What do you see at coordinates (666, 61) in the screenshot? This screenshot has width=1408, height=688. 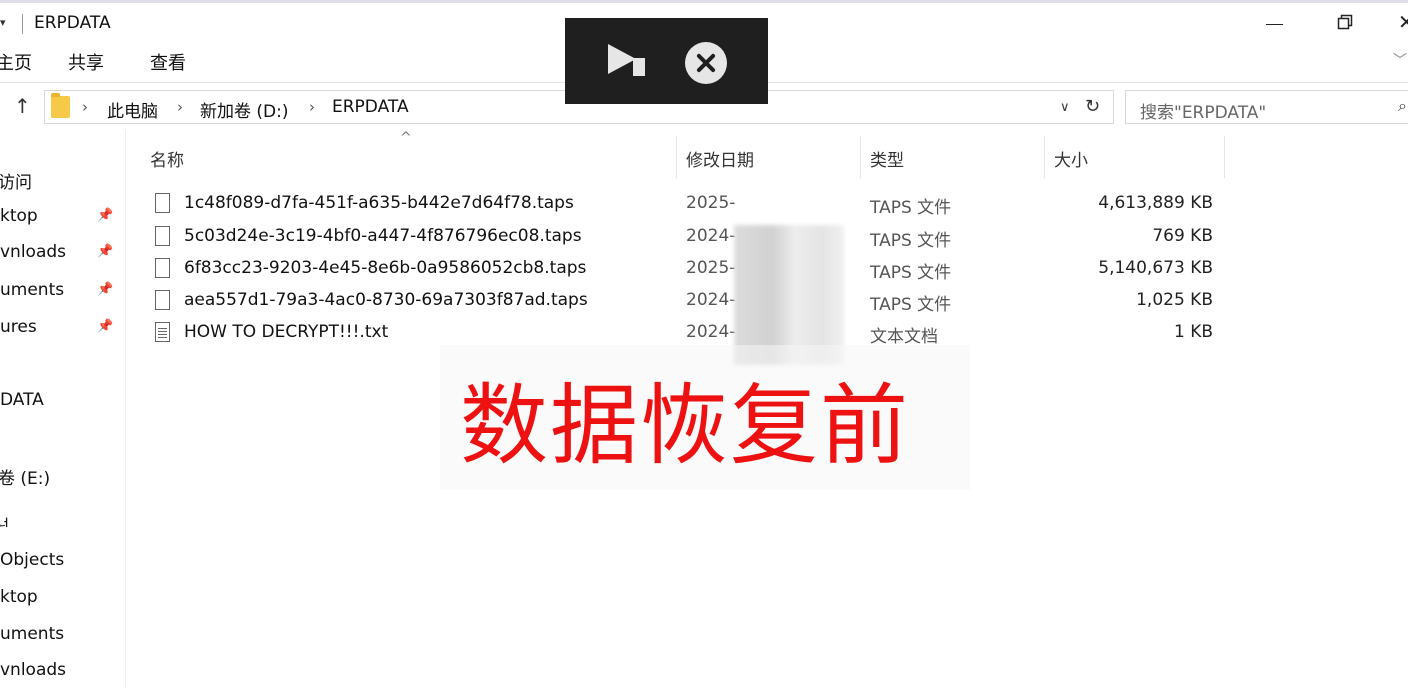 I see `media-overlay-toolbar` at bounding box center [666, 61].